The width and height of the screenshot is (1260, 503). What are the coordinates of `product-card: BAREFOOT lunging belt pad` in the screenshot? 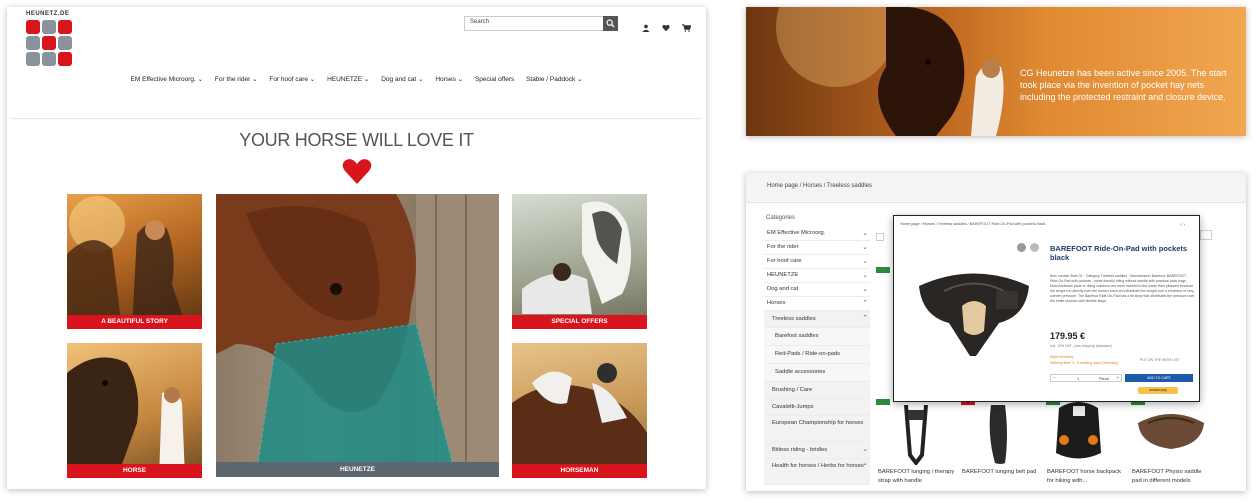 It's located at (1002, 472).